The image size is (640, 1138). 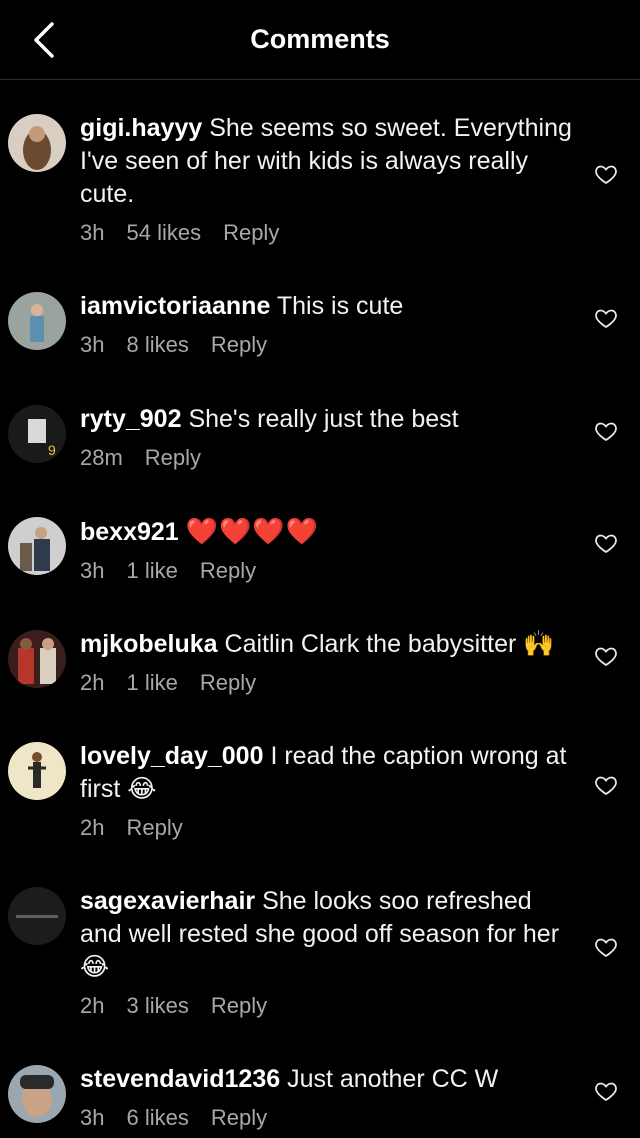 I want to click on comment-likes: 54 likes, so click(x=163, y=233).